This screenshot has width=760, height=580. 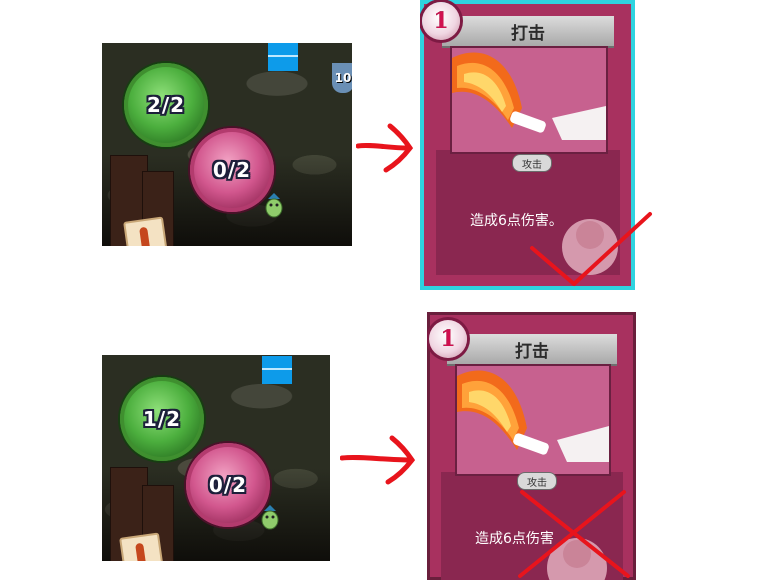 I want to click on game-screenshot-top: 10 2/2 0/2, so click(x=227, y=144).